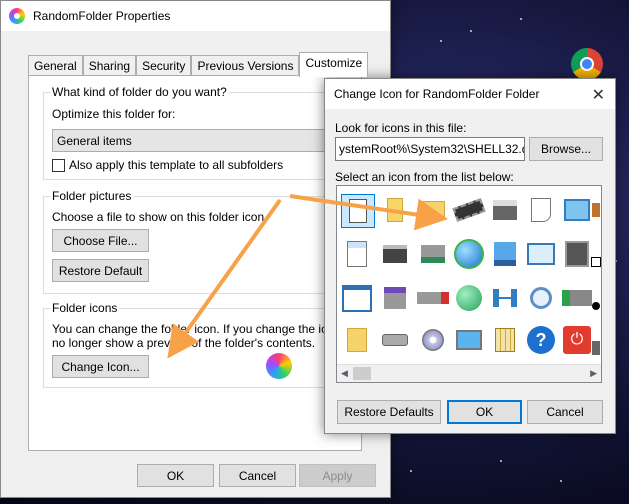 The width and height of the screenshot is (629, 504). What do you see at coordinates (17, 16) in the screenshot?
I see `folder-app-icon` at bounding box center [17, 16].